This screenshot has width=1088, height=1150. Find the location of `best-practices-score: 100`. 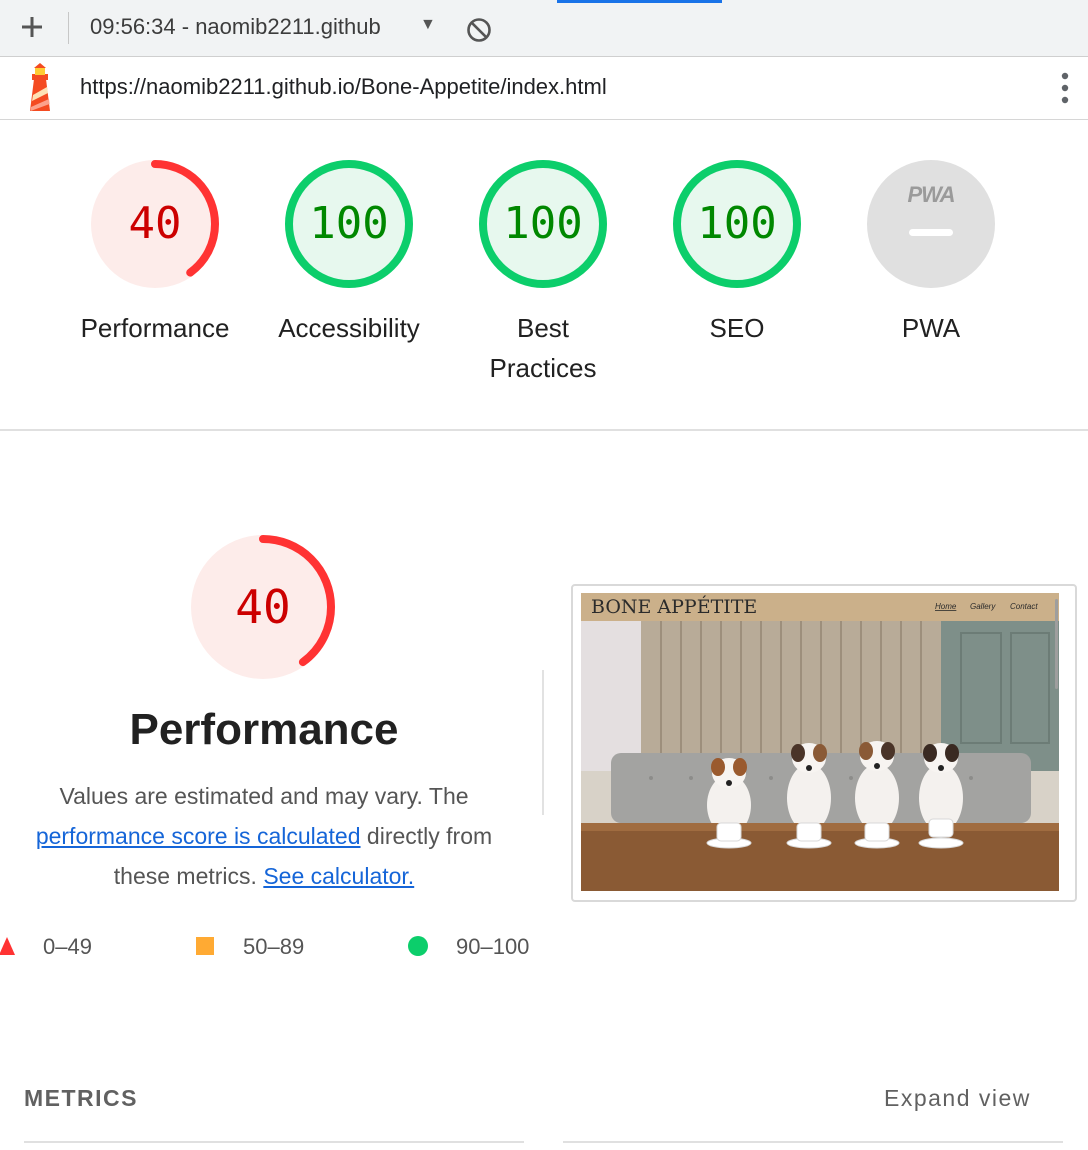

best-practices-score: 100 is located at coordinates (543, 223).